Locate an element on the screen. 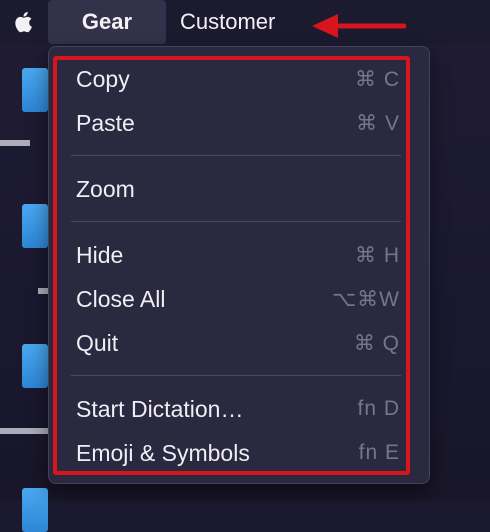 Image resolution: width=490 pixels, height=532 pixels. apple-logo-icon is located at coordinates (24, 22).